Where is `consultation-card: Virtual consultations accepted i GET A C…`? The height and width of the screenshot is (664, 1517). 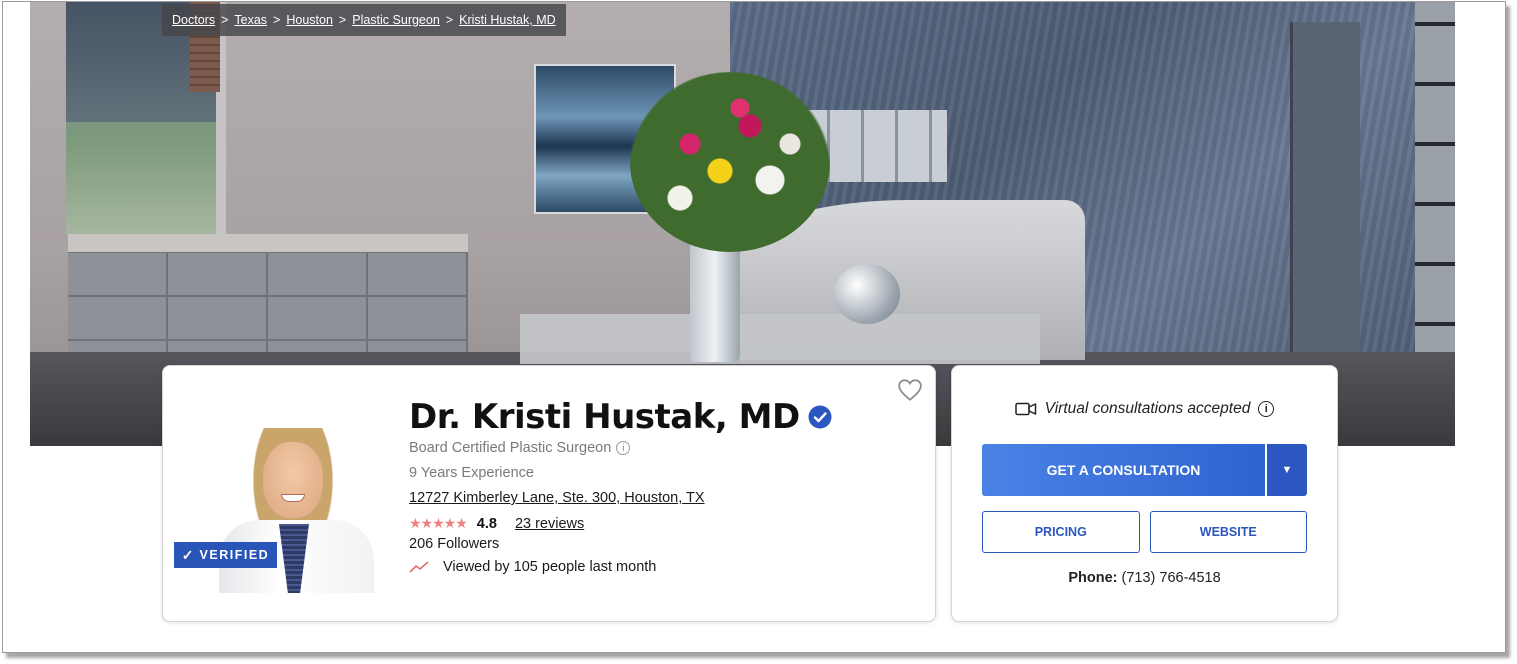
consultation-card: Virtual consultations accepted i GET A C… is located at coordinates (1144, 493).